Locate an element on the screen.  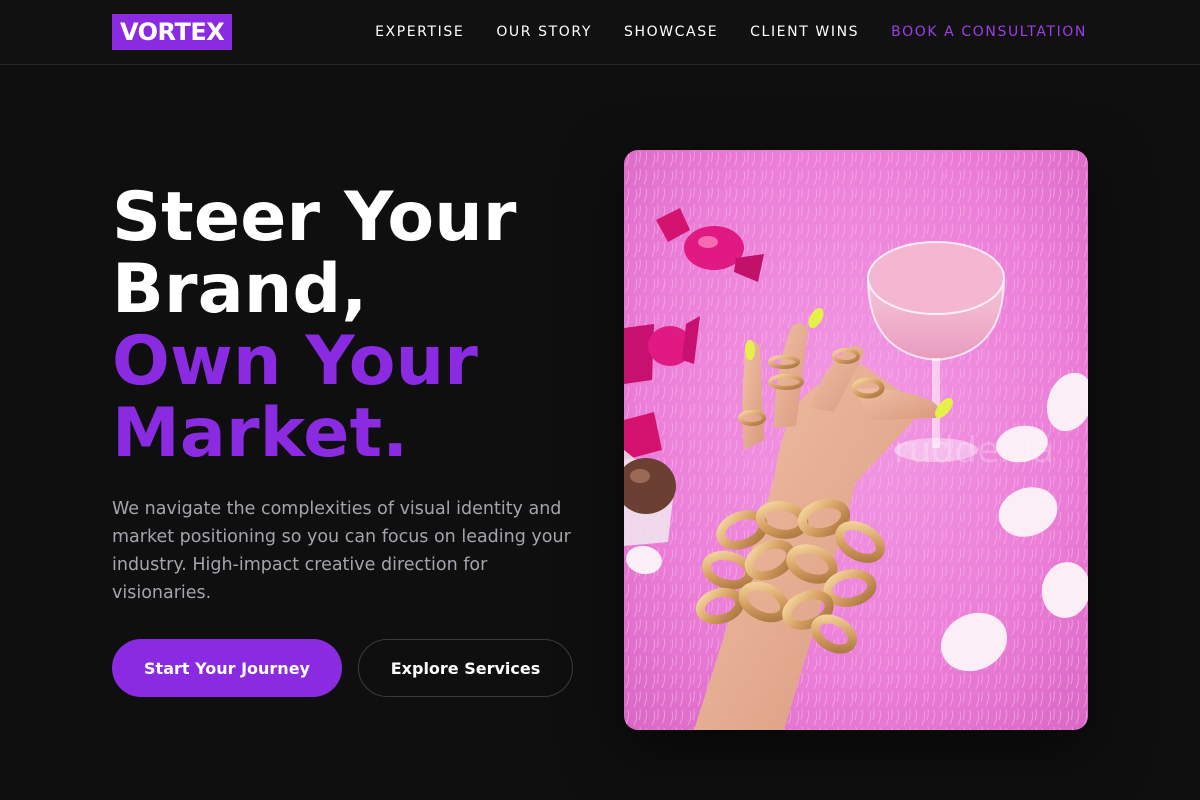
nav-item-showcase: SHOWCASE is located at coordinates (671, 32).